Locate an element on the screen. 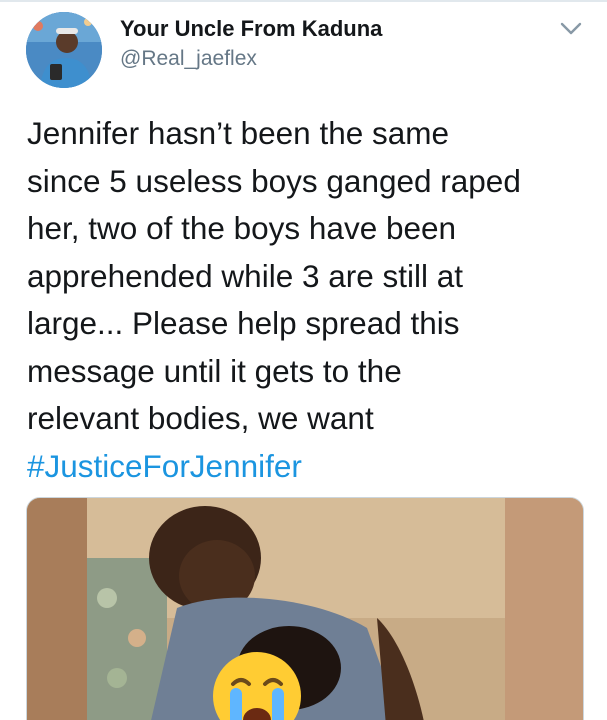 The width and height of the screenshot is (607, 720). tweet-text-line: relevant bodies, we want is located at coordinates (200, 418).